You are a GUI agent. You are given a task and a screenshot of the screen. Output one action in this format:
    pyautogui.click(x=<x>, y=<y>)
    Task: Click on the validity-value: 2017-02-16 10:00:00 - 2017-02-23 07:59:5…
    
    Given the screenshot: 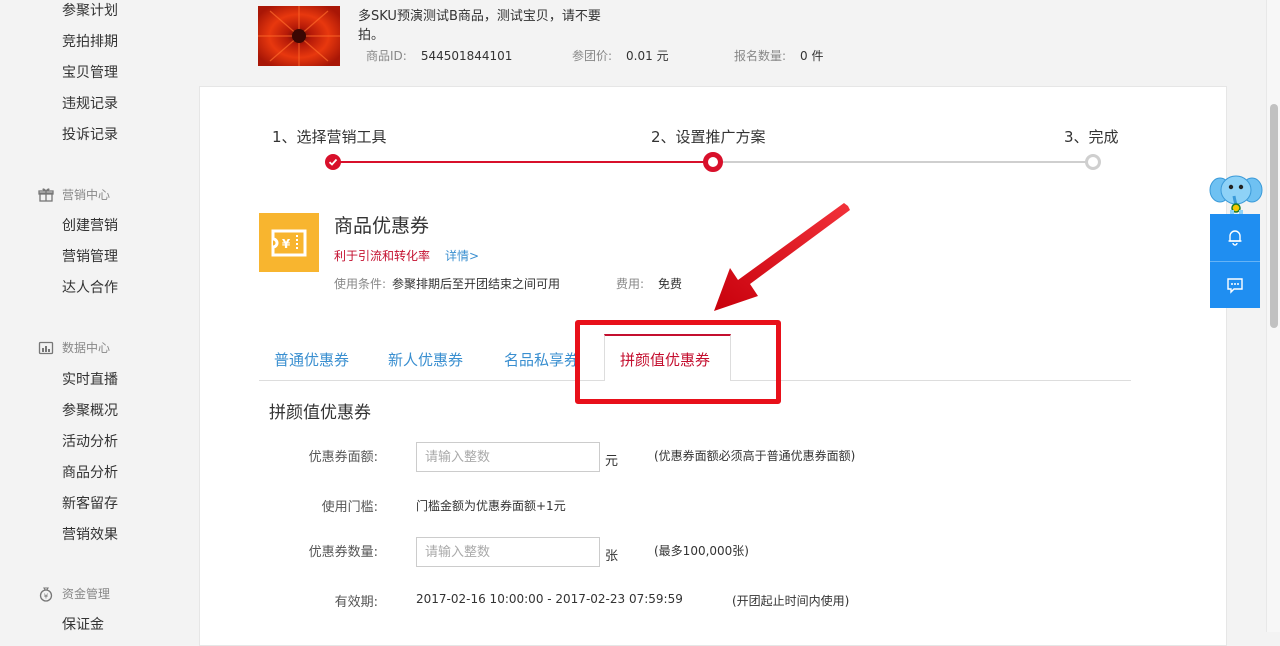 What is the action you would take?
    pyautogui.click(x=549, y=599)
    